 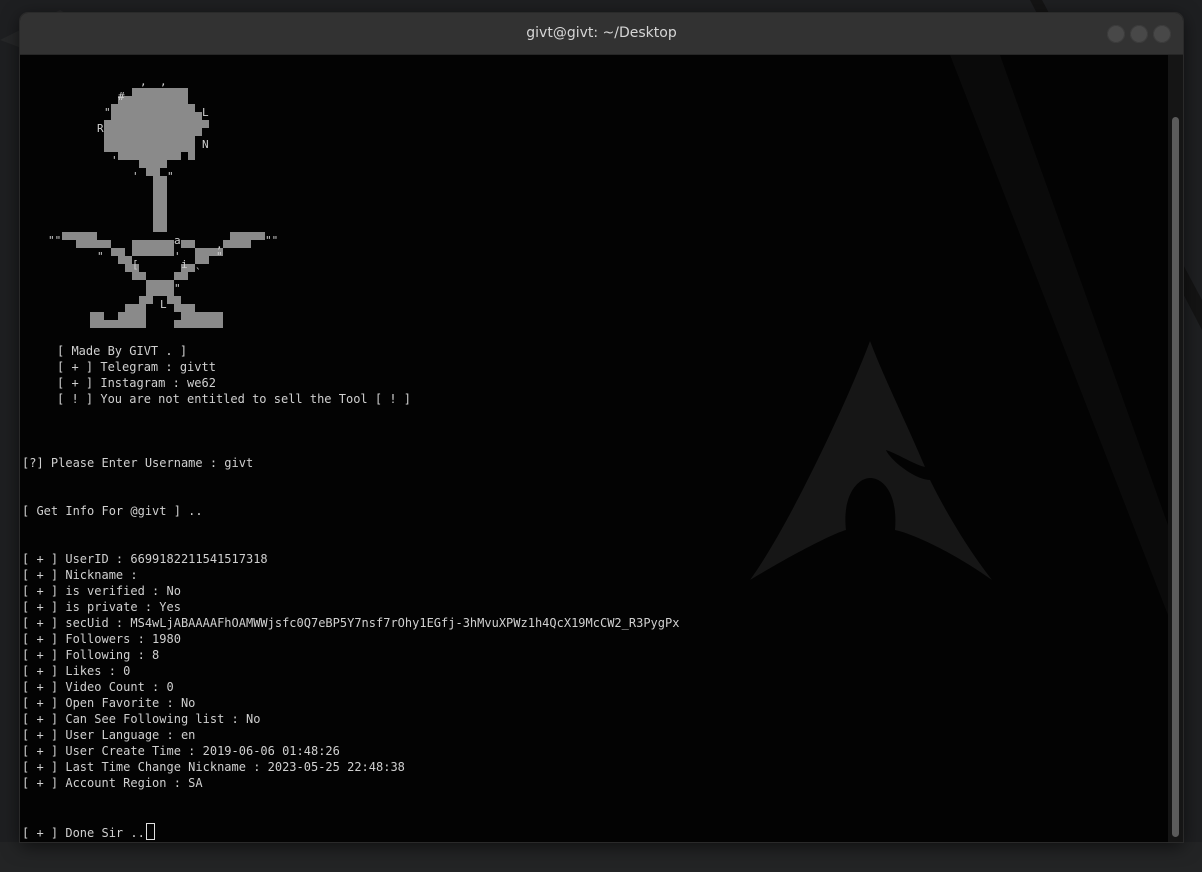 What do you see at coordinates (177, 240) in the screenshot?
I see `ascii-char: a` at bounding box center [177, 240].